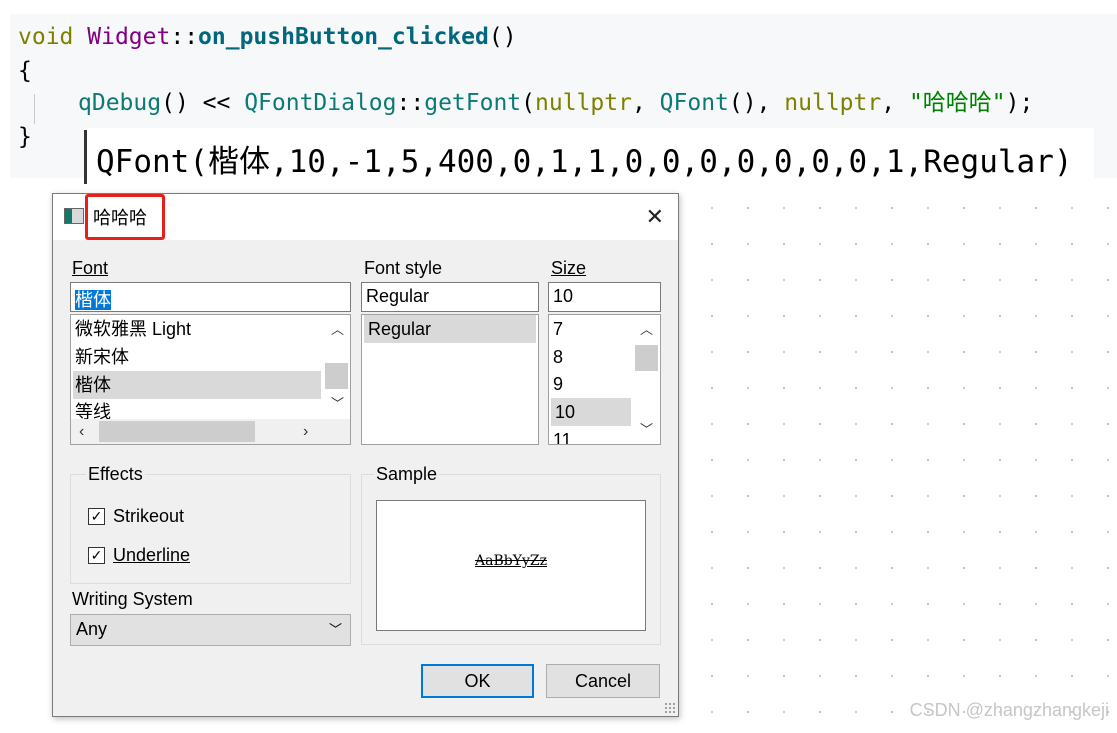  I want to click on size-list: 7 8 9 10 11 ︿ ﹀, so click(604, 379).